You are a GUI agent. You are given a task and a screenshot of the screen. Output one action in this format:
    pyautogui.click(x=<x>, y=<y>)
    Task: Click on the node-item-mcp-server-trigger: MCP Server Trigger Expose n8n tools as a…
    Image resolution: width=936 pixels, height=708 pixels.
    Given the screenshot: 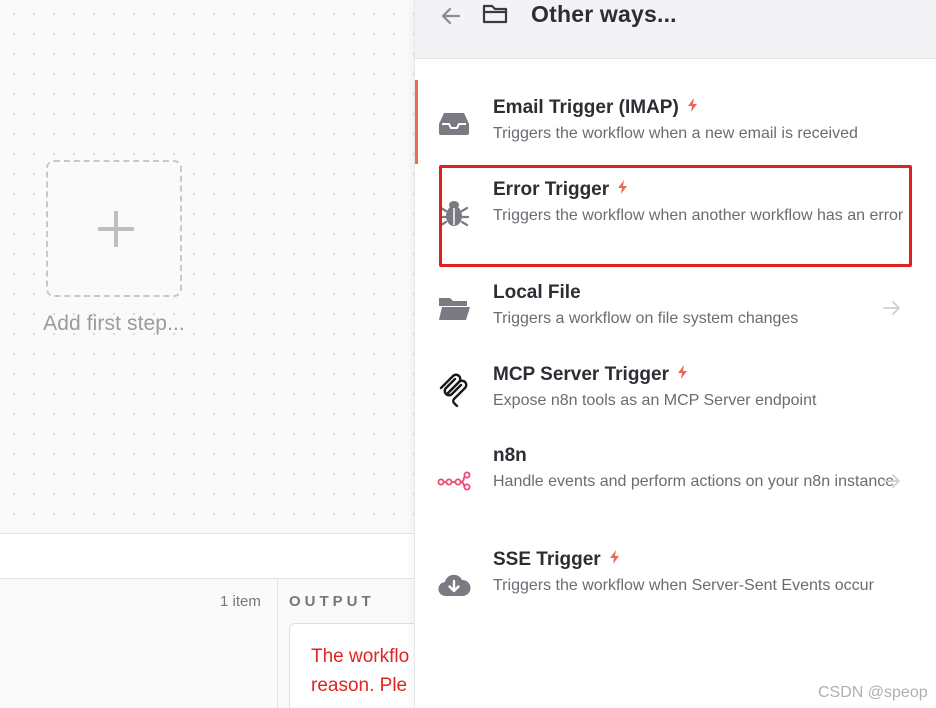 What is the action you would take?
    pyautogui.click(x=675, y=394)
    